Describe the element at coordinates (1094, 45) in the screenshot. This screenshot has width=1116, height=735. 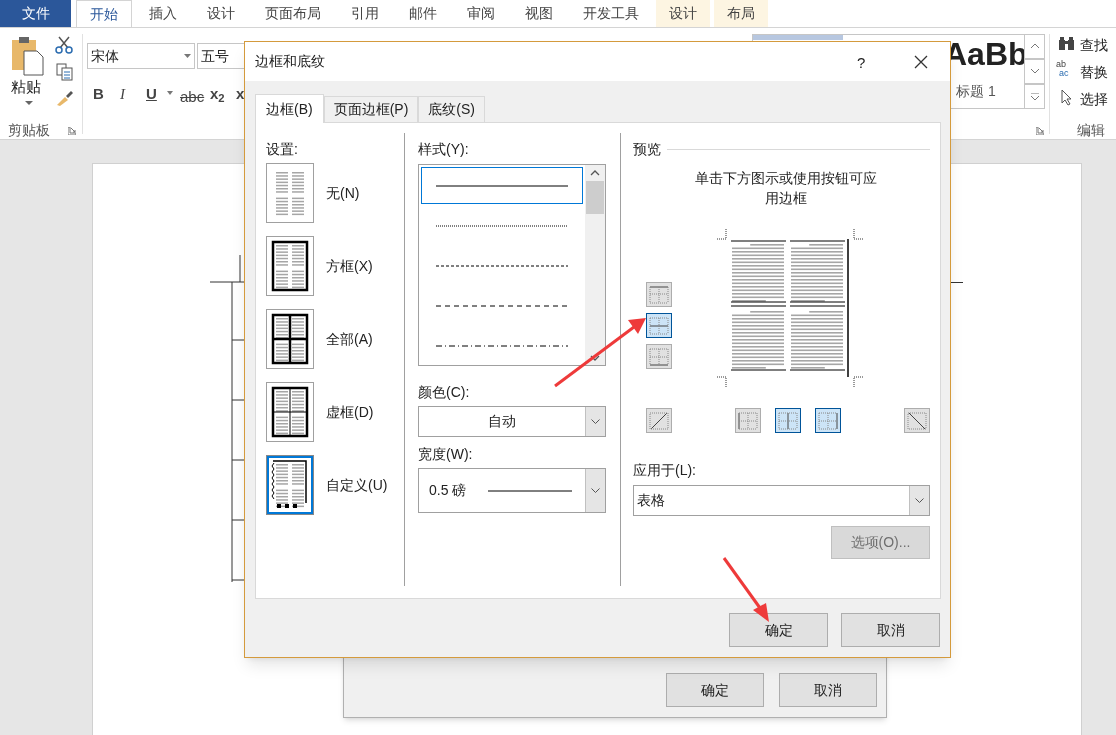
I see `find-button: 查找` at that location.